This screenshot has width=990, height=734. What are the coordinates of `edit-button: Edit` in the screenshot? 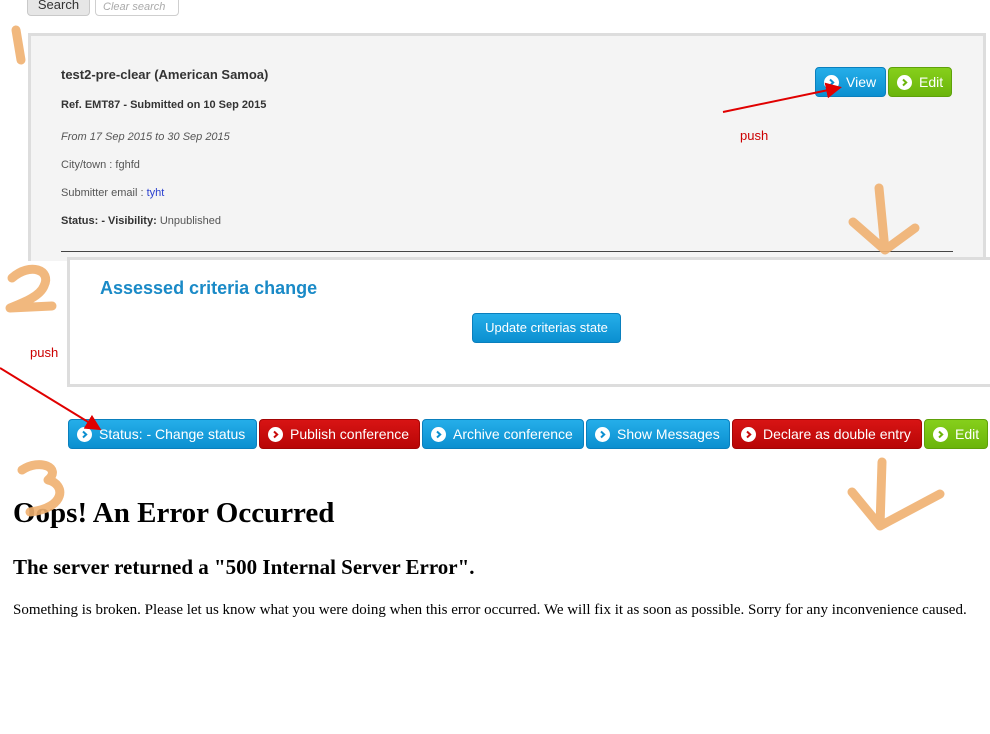 It's located at (920, 82).